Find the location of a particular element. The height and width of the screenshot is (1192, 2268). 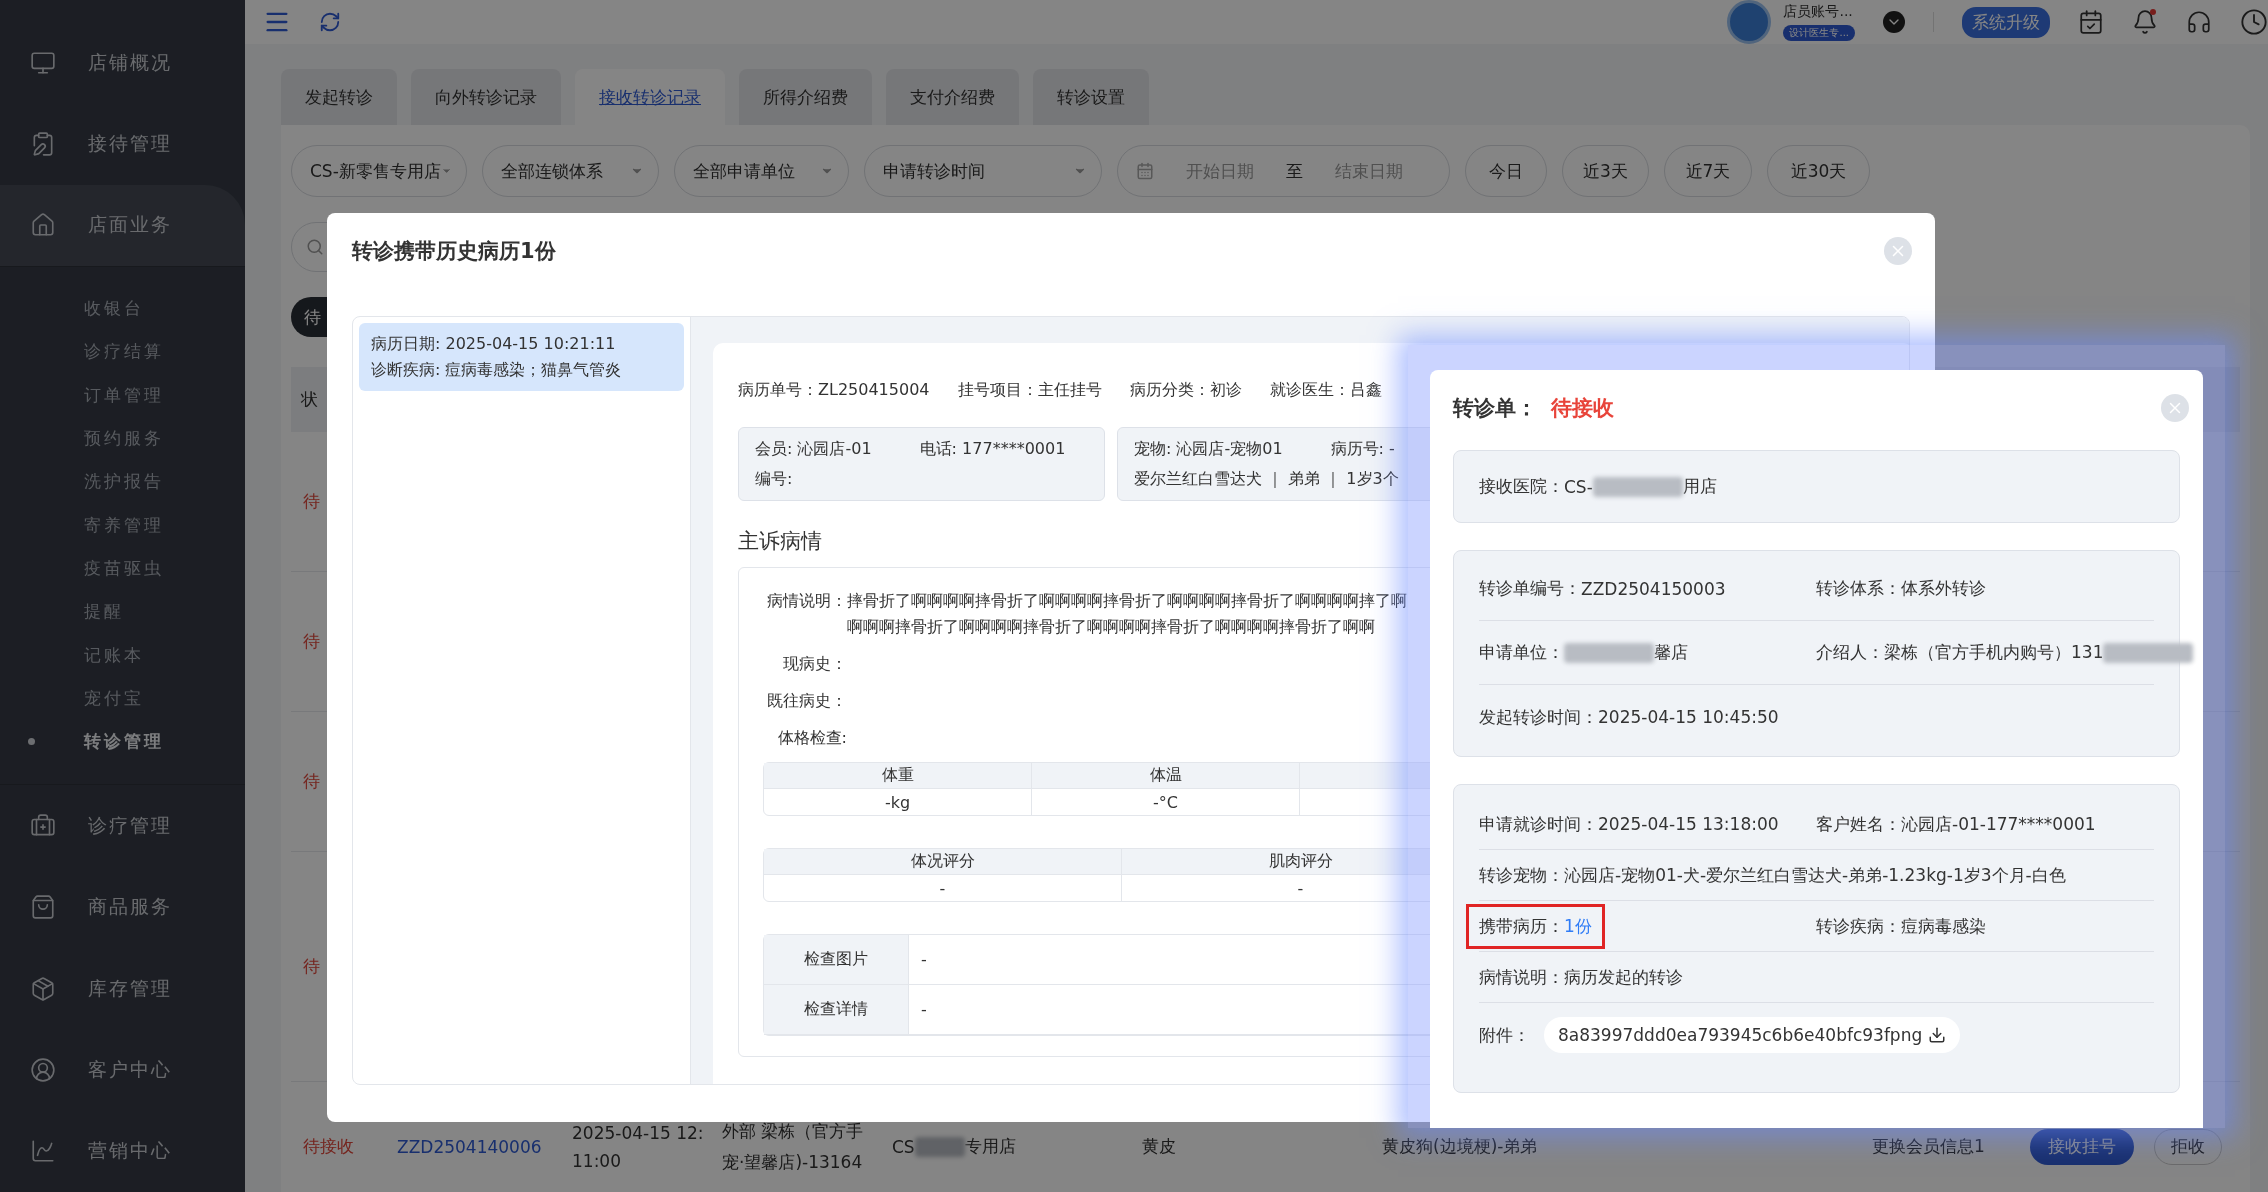

field-label: 转诊宠物： is located at coordinates (1521, 875).